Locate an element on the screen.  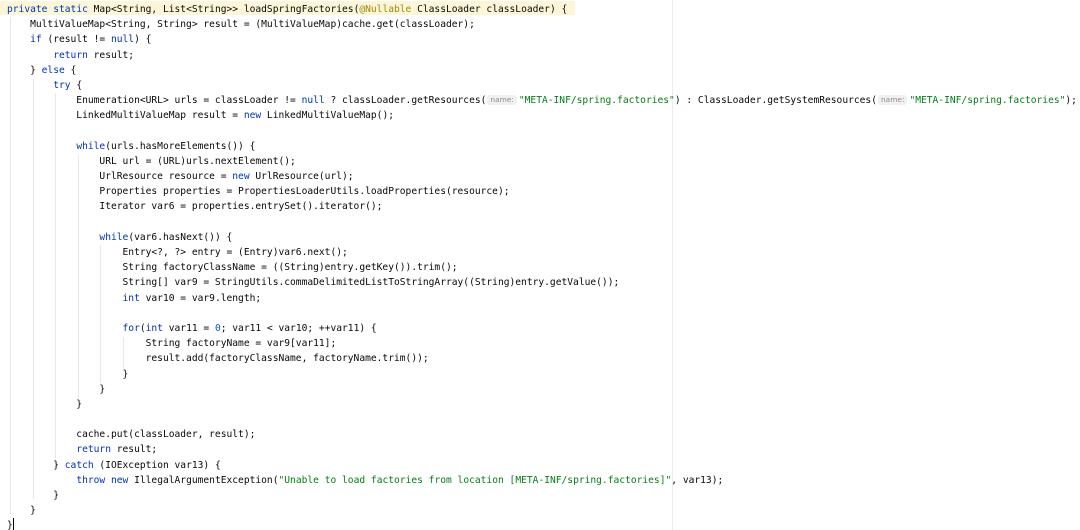
code-line: if (result != null) { is located at coordinates (542, 39).